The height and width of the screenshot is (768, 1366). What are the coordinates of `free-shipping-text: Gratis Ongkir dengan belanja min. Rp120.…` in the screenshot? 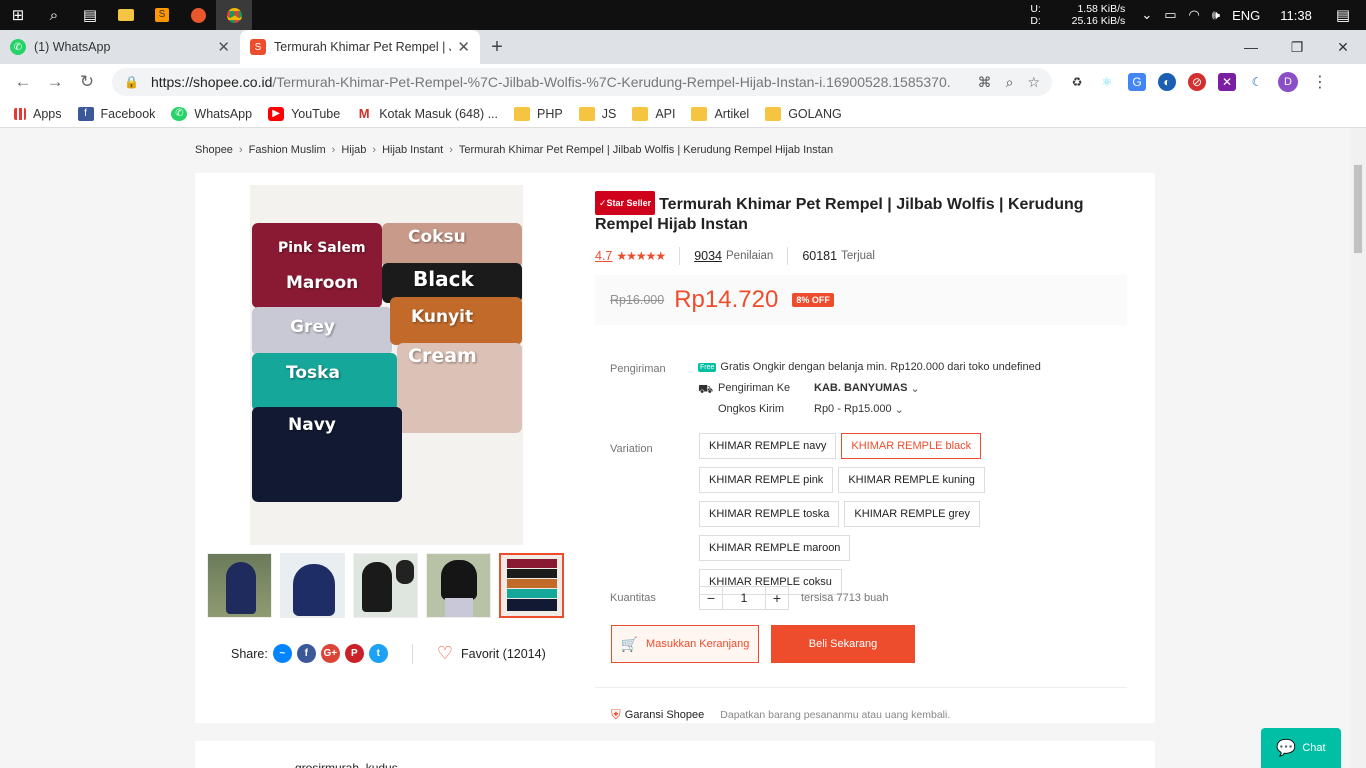 It's located at (880, 367).